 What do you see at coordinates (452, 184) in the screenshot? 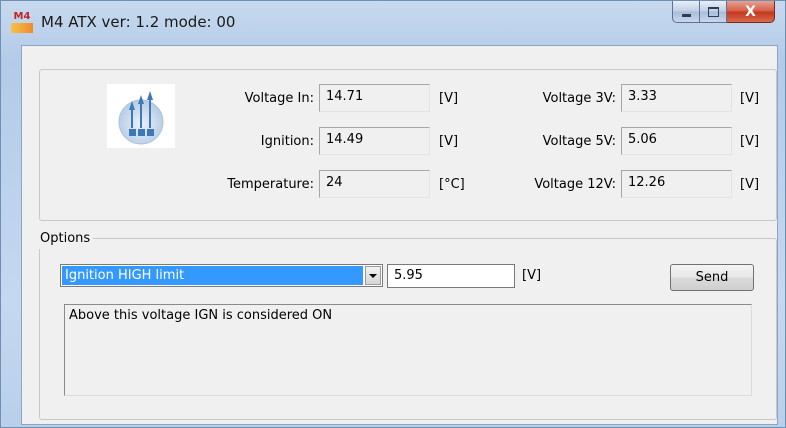
I see `temperature-unit: [°C]` at bounding box center [452, 184].